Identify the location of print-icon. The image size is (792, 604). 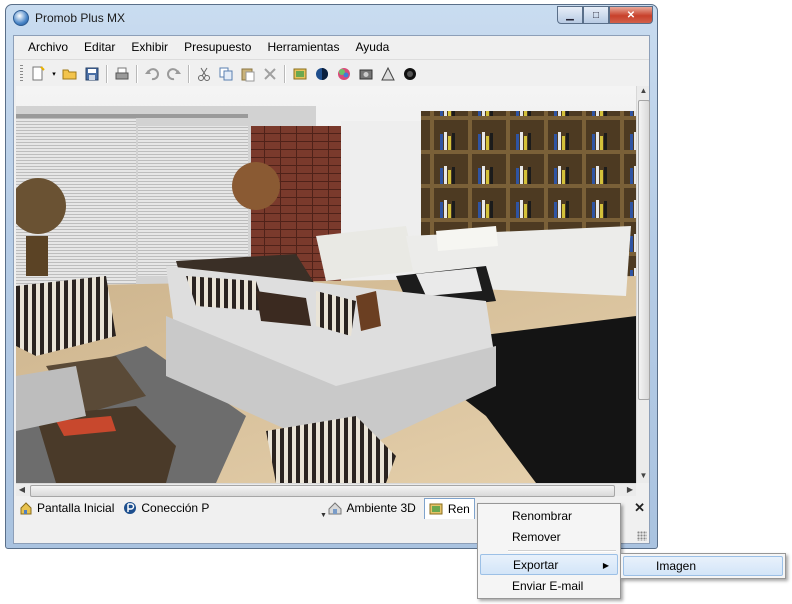
(122, 74).